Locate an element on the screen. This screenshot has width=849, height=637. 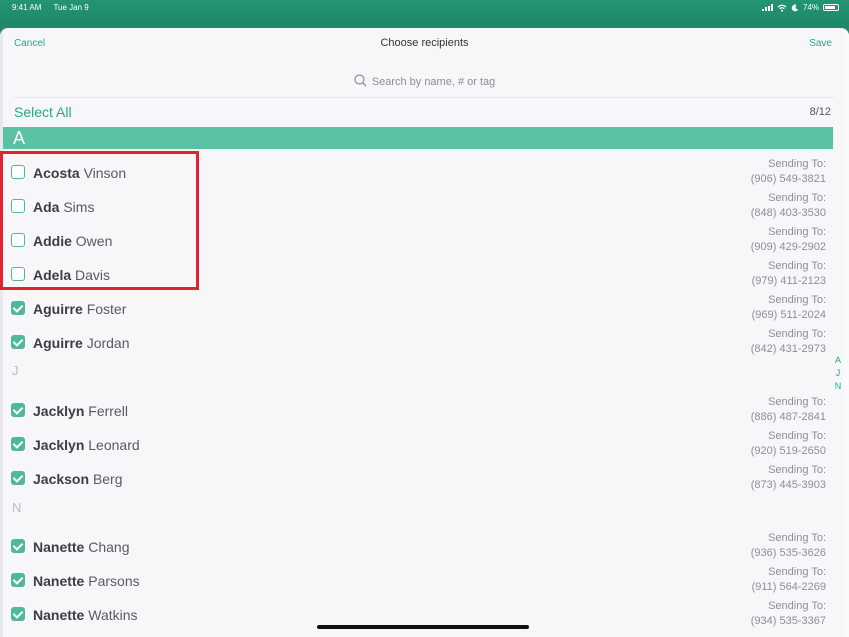
search-field: Search by name, # or tag is located at coordinates (424, 81).